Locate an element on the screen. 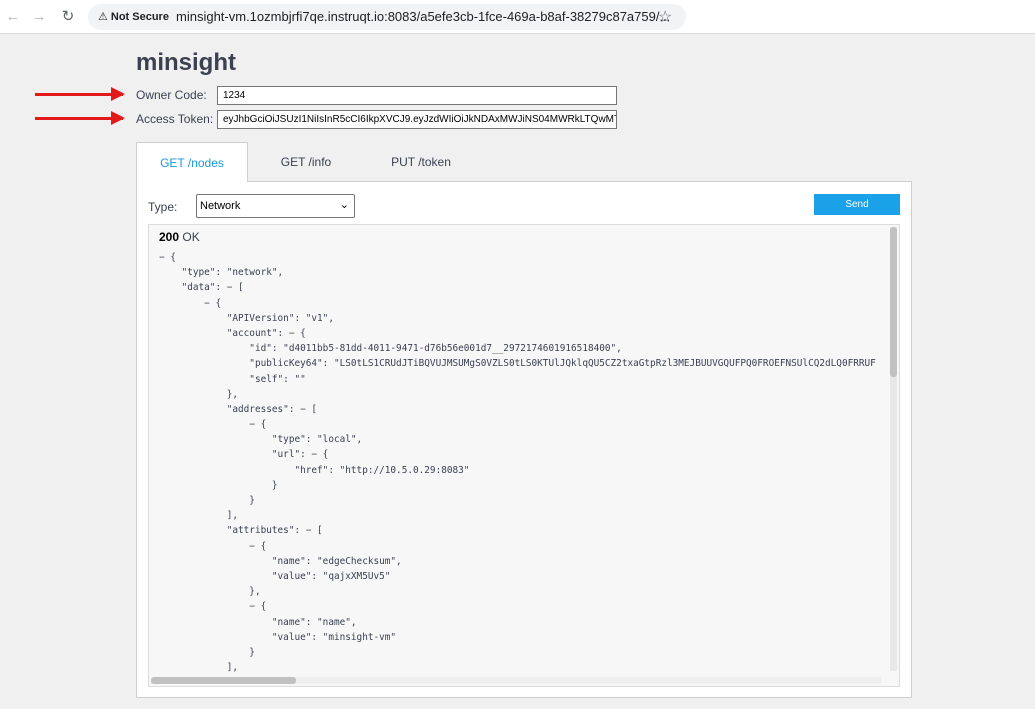 The width and height of the screenshot is (1035, 709). type-select-value: Network is located at coordinates (220, 206).